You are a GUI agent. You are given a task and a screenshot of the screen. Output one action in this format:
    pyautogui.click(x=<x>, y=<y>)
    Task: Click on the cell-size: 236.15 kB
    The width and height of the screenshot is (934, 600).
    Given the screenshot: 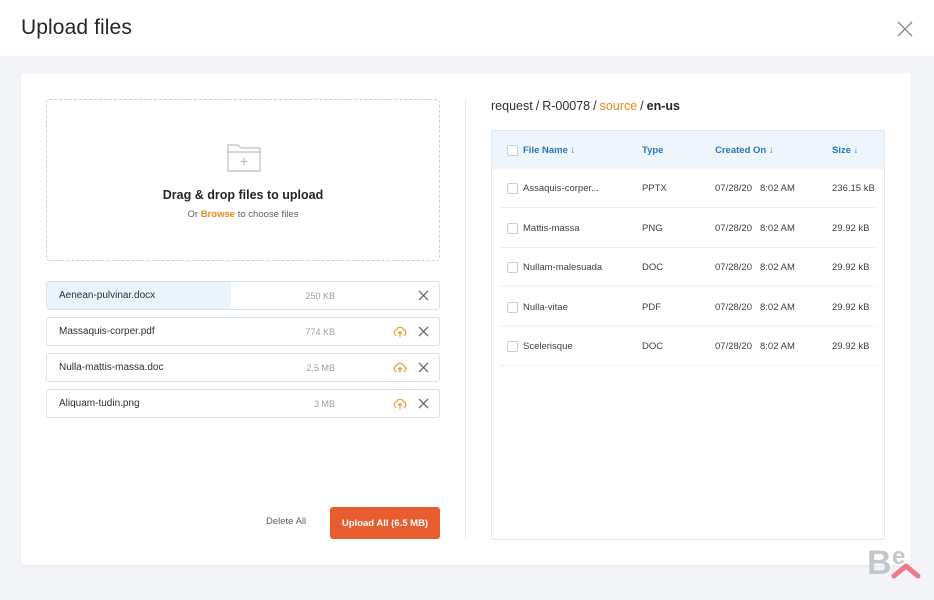 What is the action you would take?
    pyautogui.click(x=853, y=188)
    